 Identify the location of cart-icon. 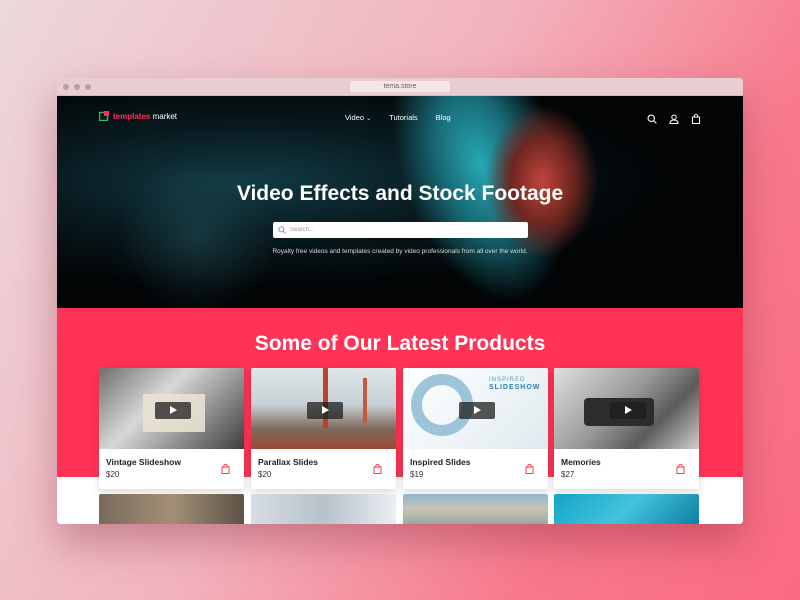
(696, 117).